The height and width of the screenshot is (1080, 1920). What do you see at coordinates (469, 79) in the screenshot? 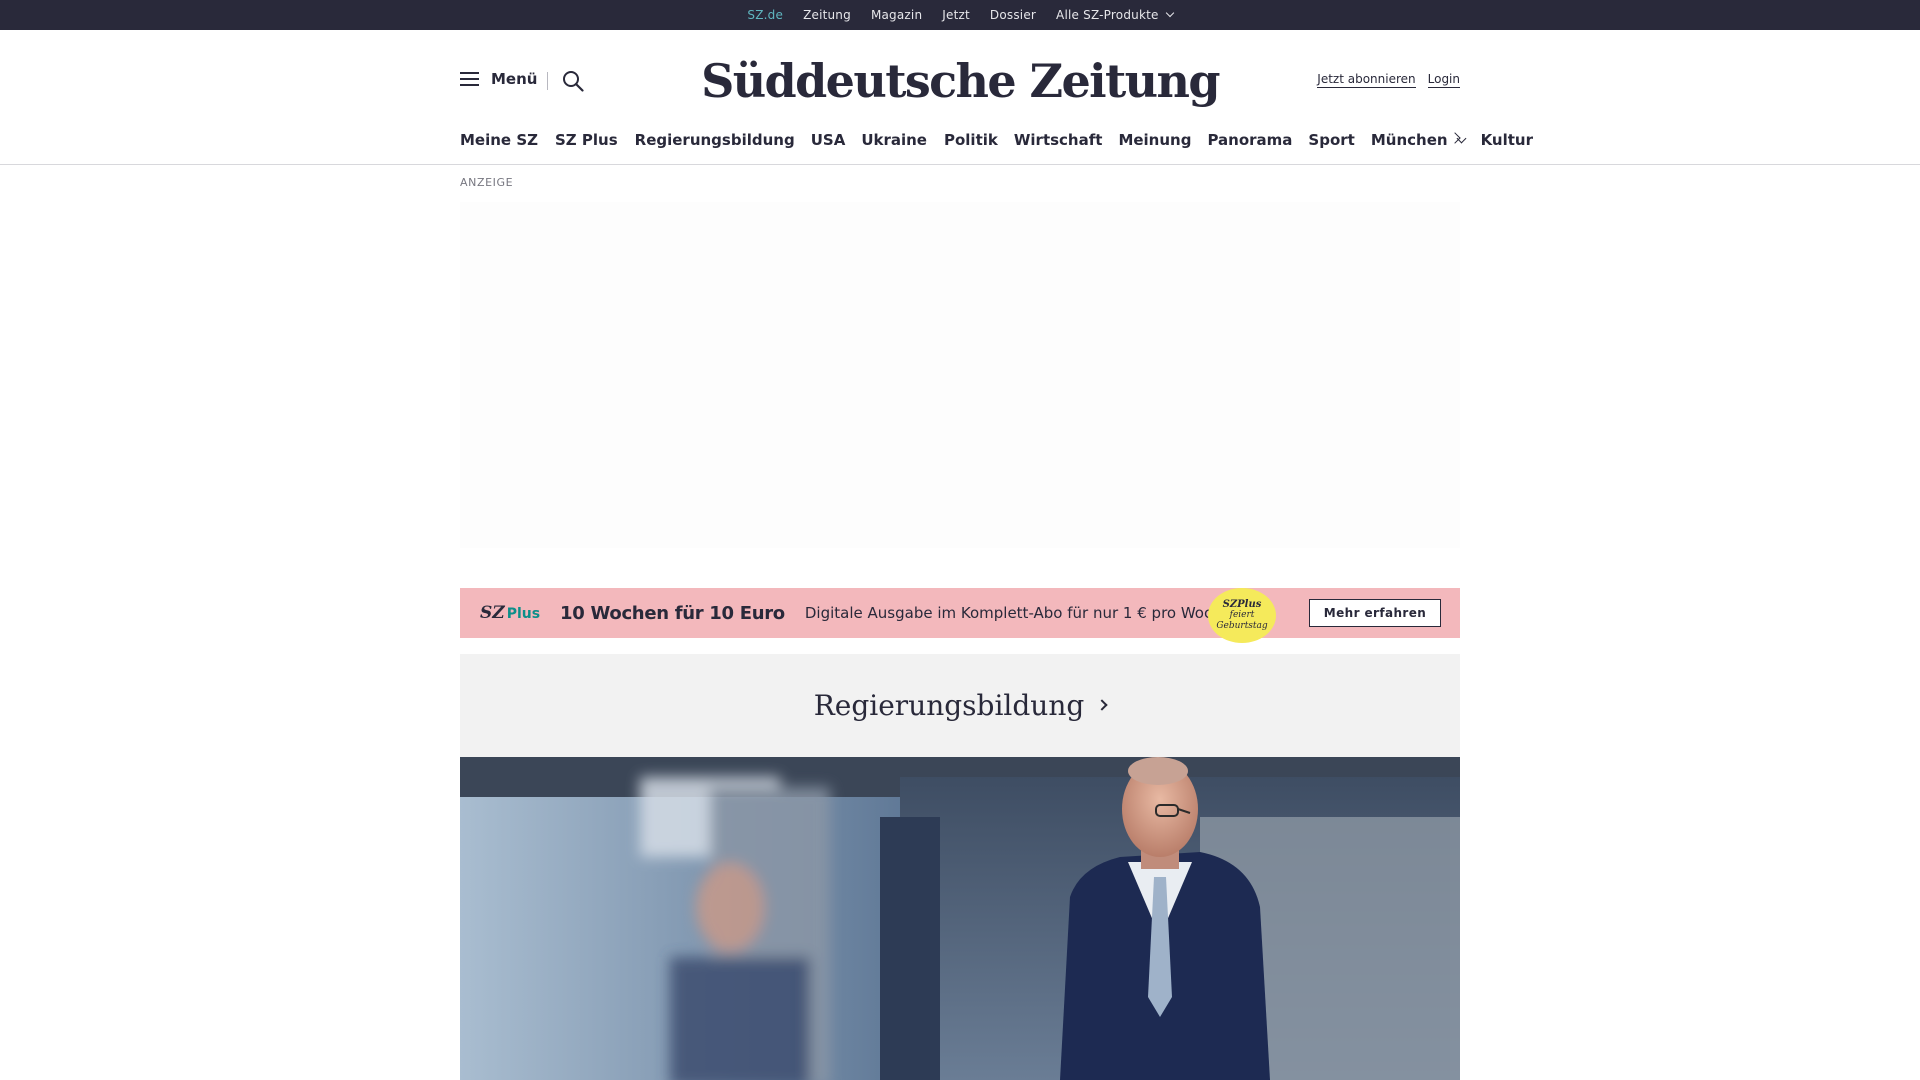
I see `hamburger-icon` at bounding box center [469, 79].